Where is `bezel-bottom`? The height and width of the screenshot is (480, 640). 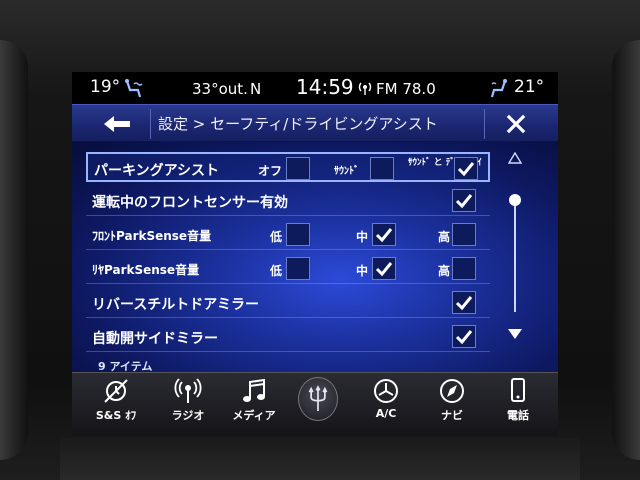
bezel-bottom is located at coordinates (320, 459).